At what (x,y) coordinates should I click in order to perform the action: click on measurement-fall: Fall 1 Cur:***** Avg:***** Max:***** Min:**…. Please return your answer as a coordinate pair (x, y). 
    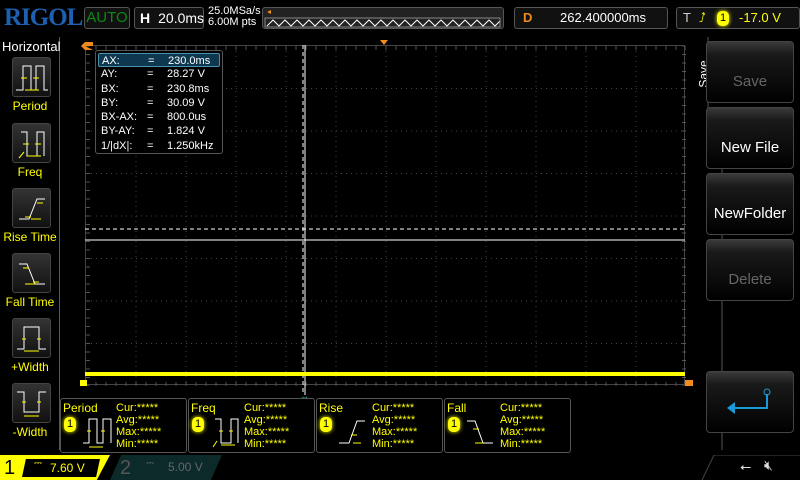
    Looking at the image, I should click on (507, 425).